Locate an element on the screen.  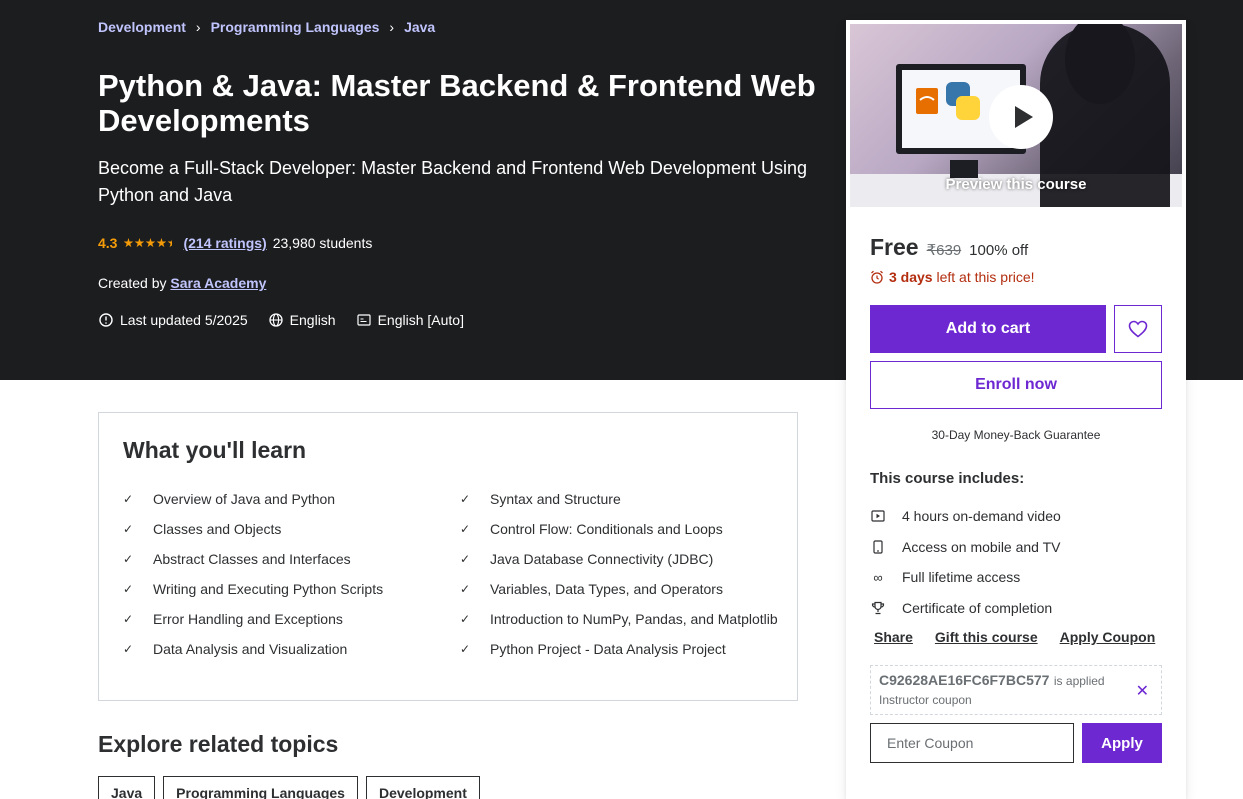
list-item: ✓ Python Project - Data Analysis Project is located at coordinates (620, 649).